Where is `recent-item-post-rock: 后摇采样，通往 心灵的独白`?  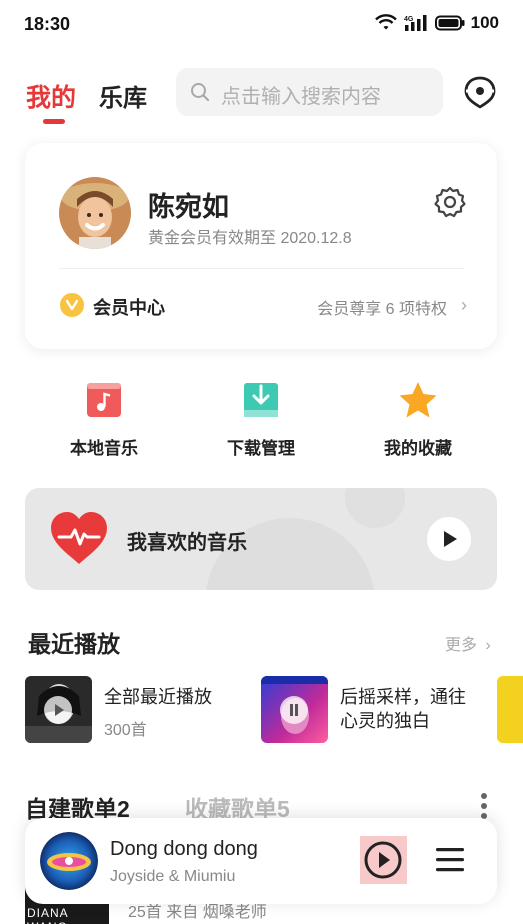
recent-item-post-rock: 后摇采样，通往 心灵的独白 is located at coordinates (376, 710).